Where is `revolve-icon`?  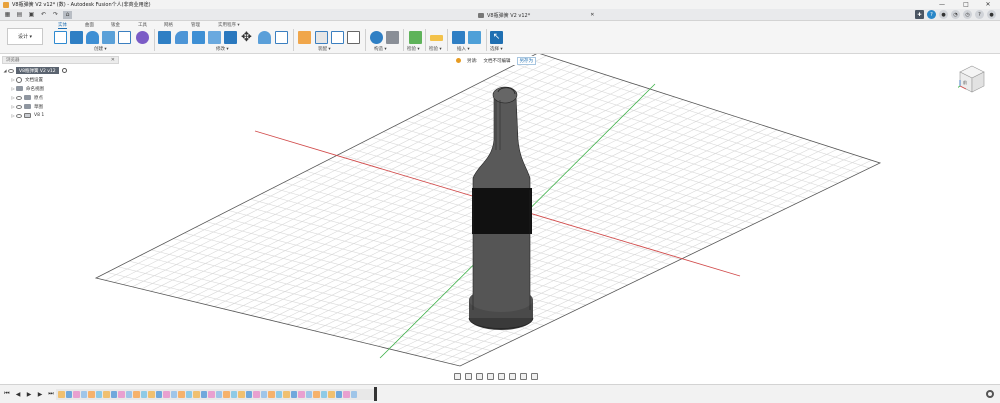 revolve-icon is located at coordinates (92, 37).